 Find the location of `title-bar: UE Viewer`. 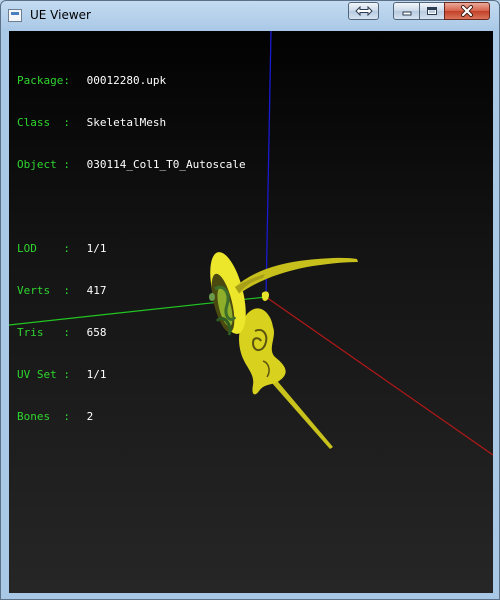

title-bar: UE Viewer is located at coordinates (250, 16).